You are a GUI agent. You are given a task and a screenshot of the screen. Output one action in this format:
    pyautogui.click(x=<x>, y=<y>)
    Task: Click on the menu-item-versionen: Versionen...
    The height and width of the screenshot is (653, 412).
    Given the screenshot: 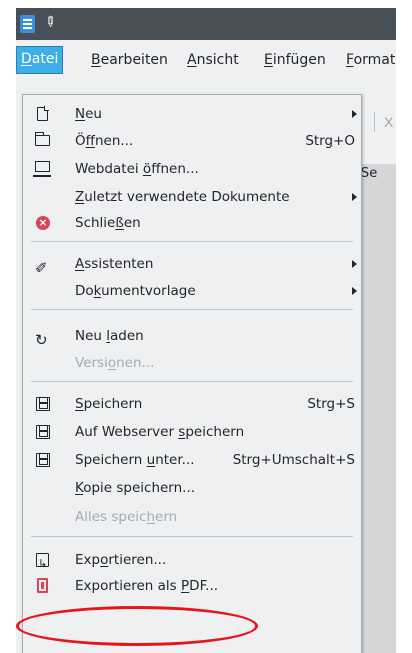 What is the action you would take?
    pyautogui.click(x=192, y=363)
    